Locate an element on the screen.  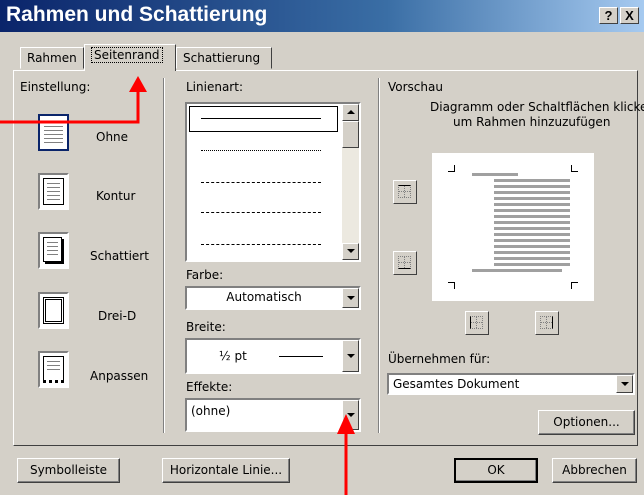
tab-seitenrand-label: Seitenrand is located at coordinates (127, 55).